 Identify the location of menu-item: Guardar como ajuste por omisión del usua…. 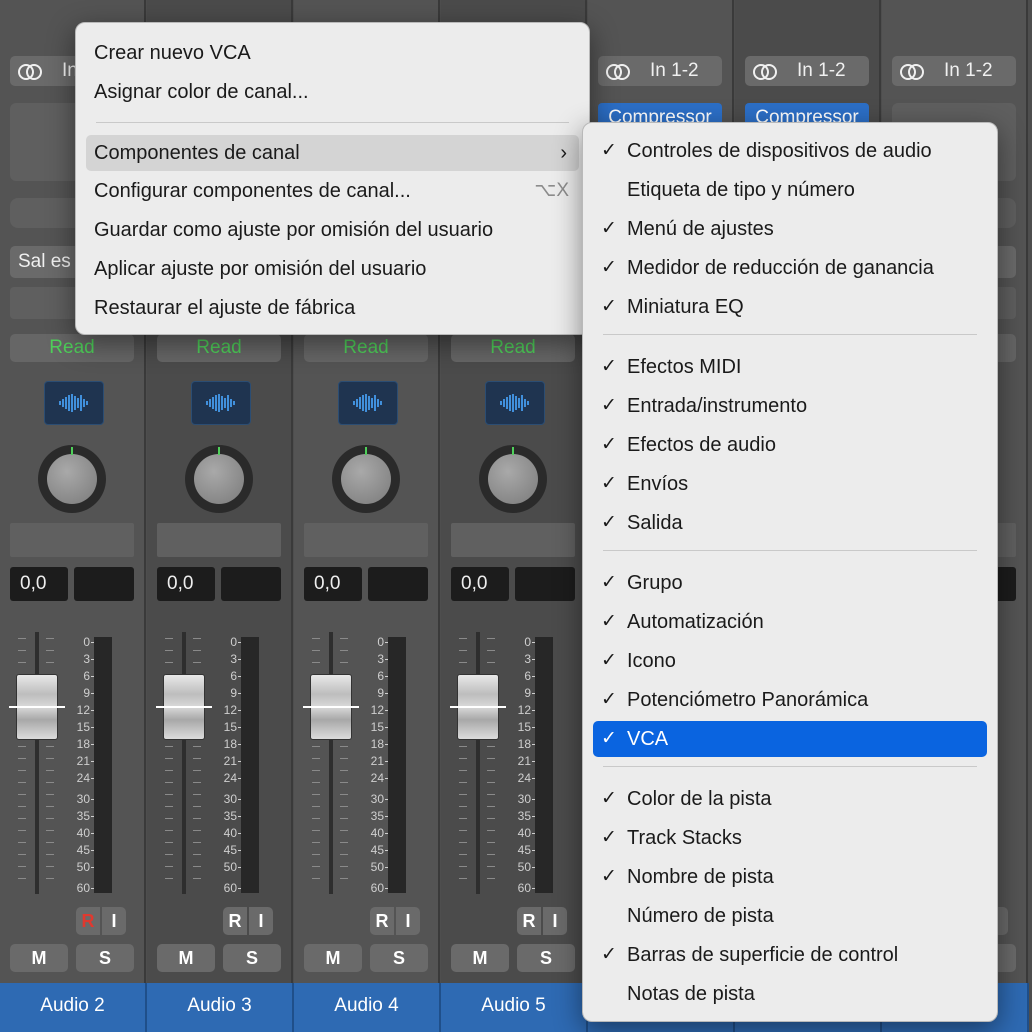
(332, 230).